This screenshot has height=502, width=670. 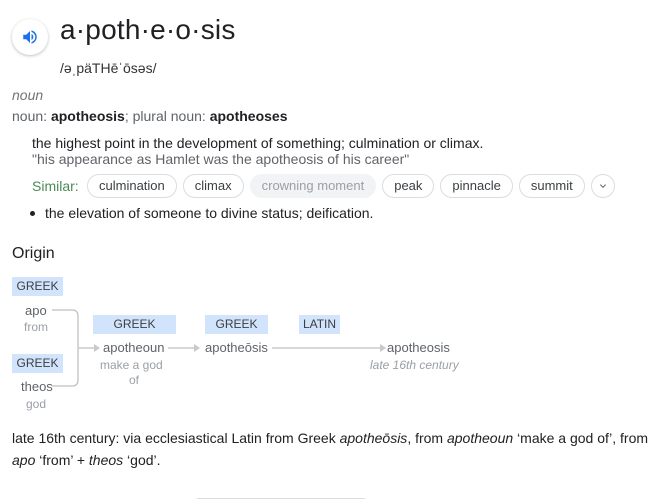 I want to click on origin-text-word: apotheōsis, so click(x=373, y=438).